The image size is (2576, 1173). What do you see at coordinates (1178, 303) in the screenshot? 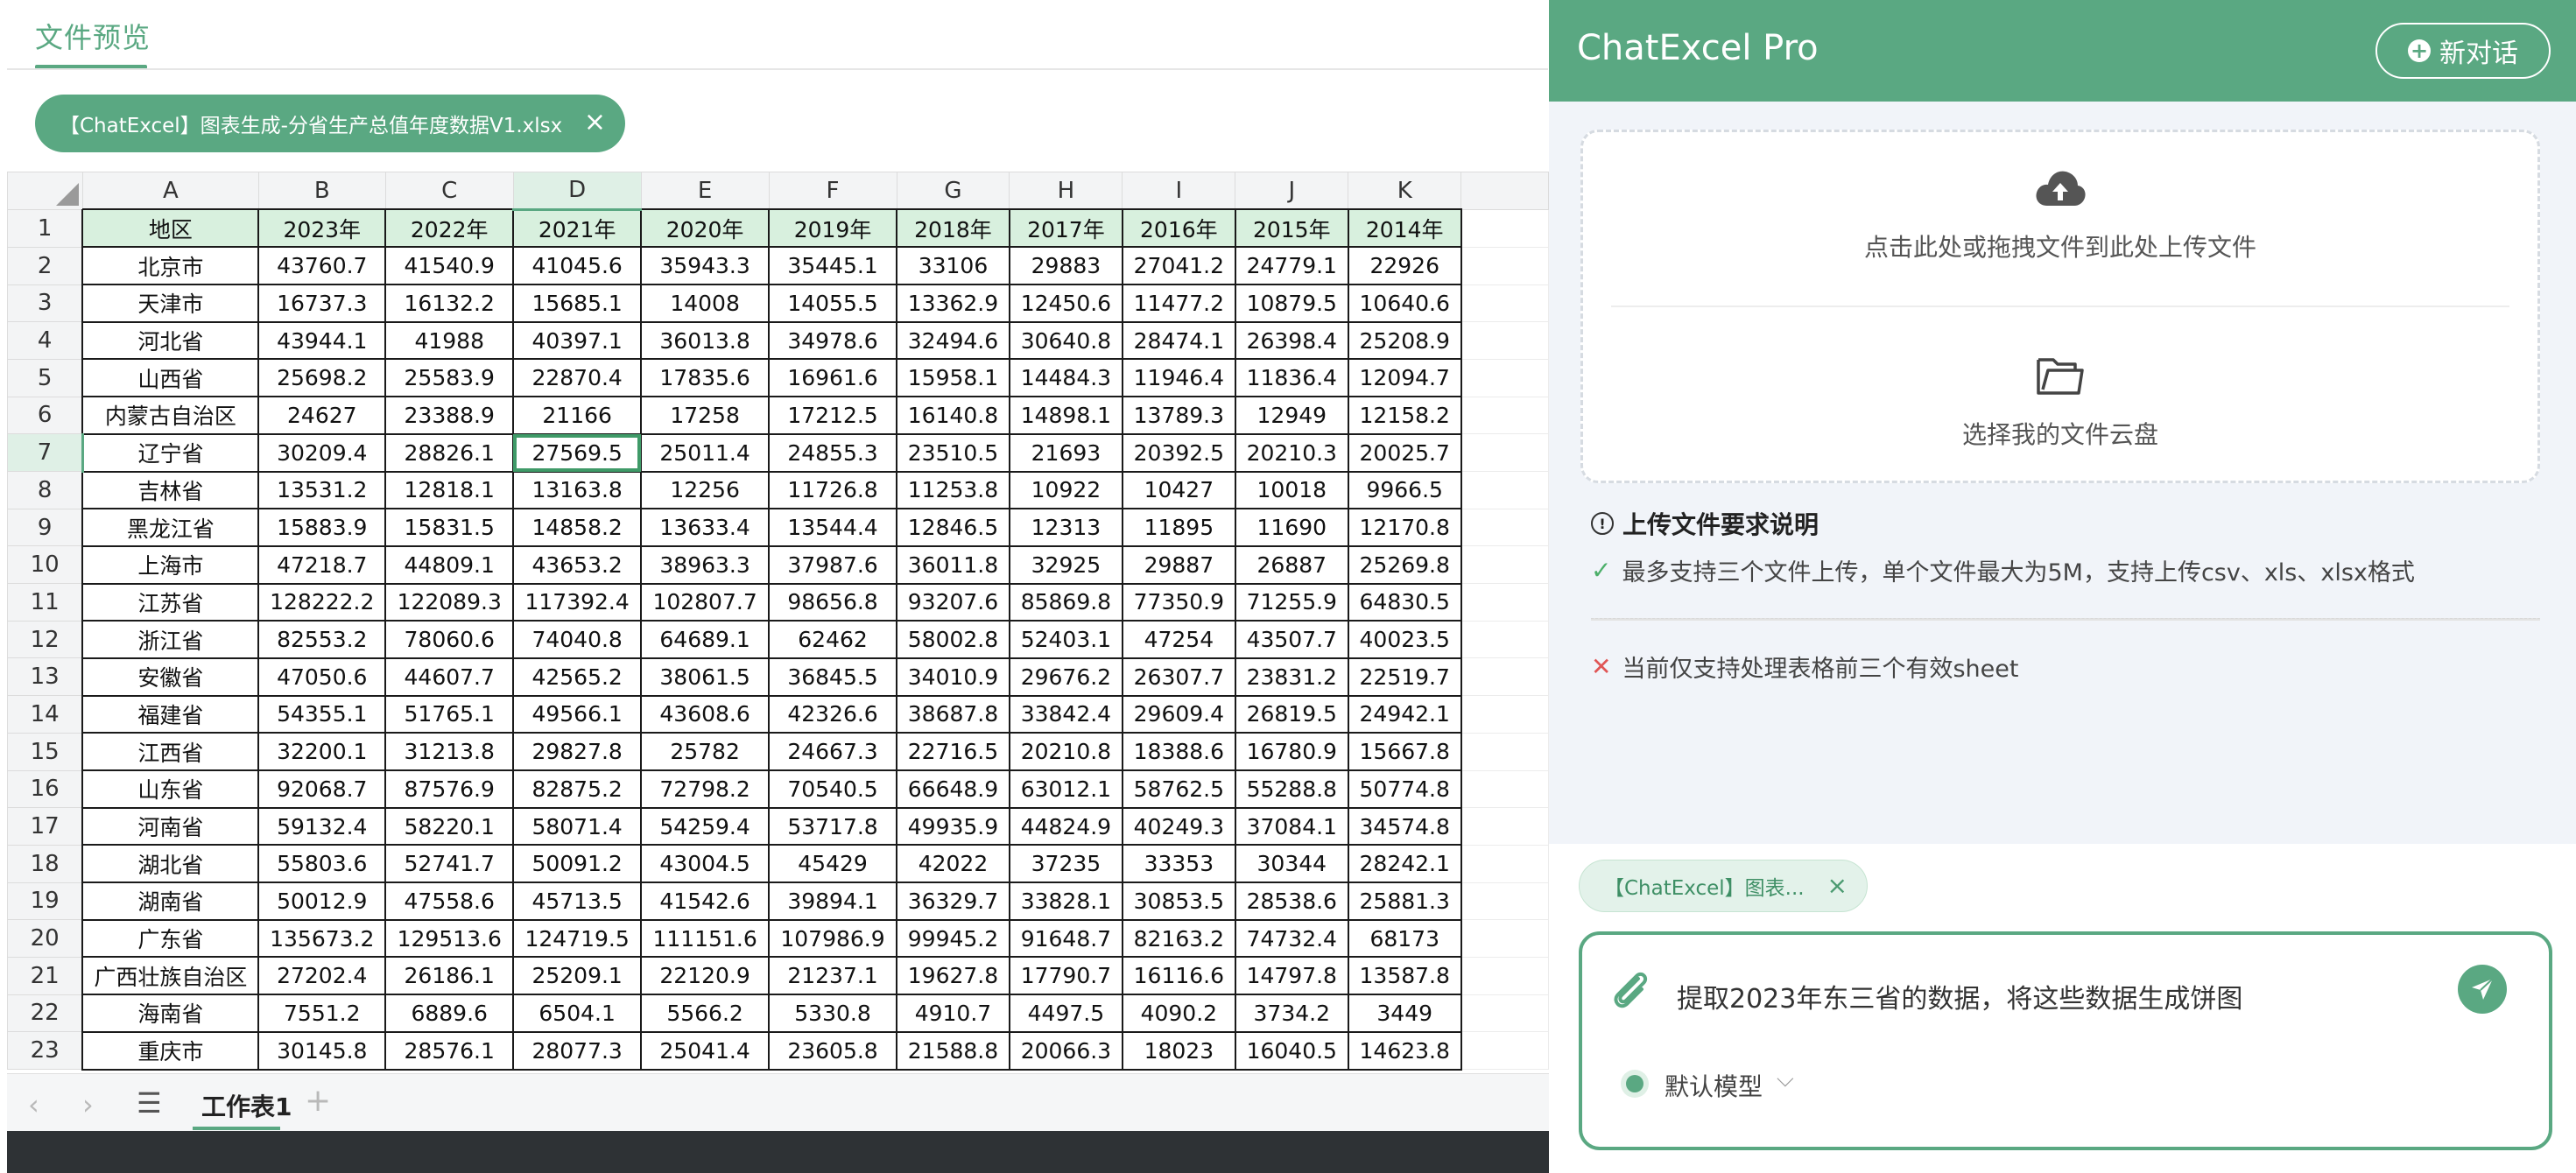
I see `table-cell: 11477.2` at bounding box center [1178, 303].